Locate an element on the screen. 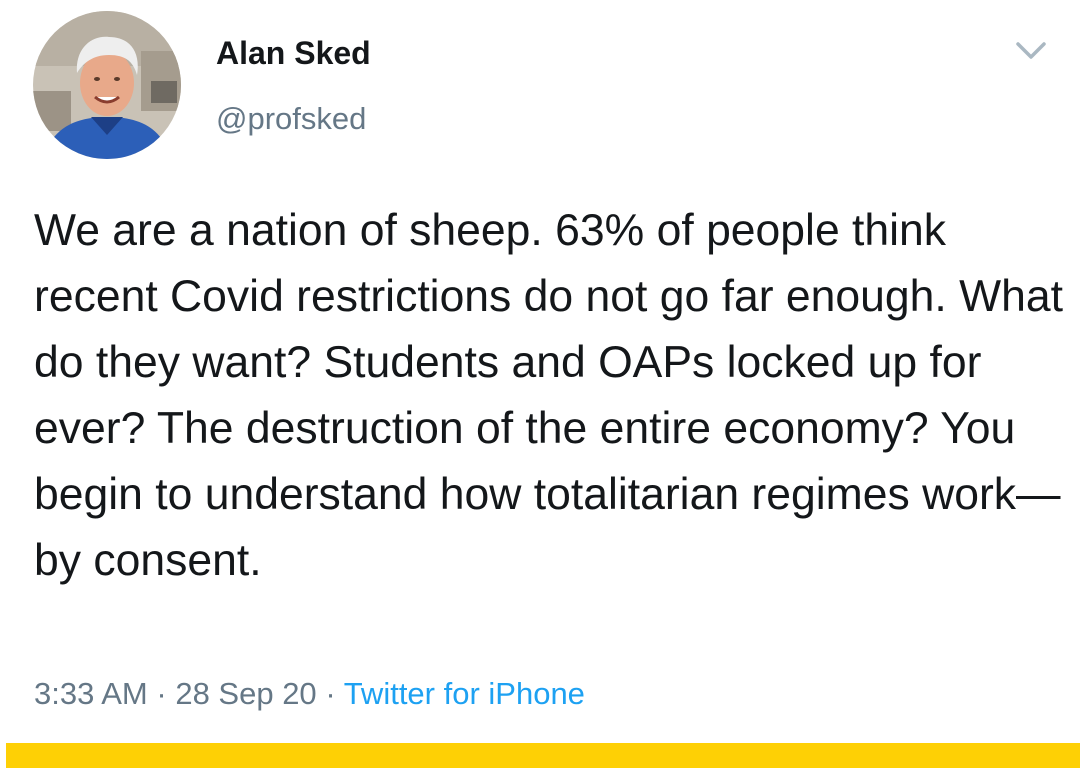  user-handle: @profsked is located at coordinates (291, 119).